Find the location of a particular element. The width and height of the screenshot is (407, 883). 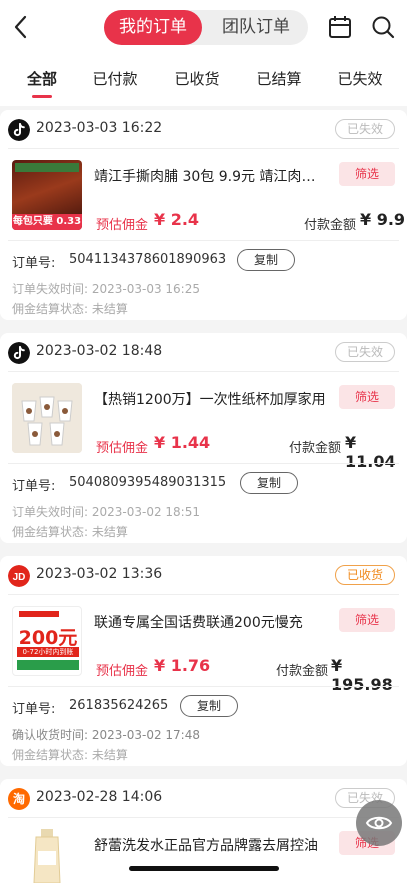

calendar-icon is located at coordinates (340, 27).